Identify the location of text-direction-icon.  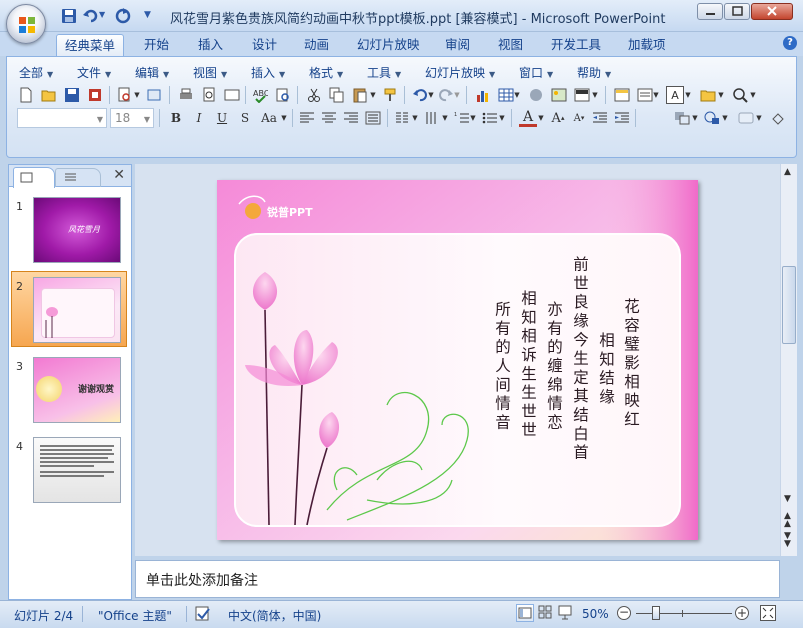
(432, 118).